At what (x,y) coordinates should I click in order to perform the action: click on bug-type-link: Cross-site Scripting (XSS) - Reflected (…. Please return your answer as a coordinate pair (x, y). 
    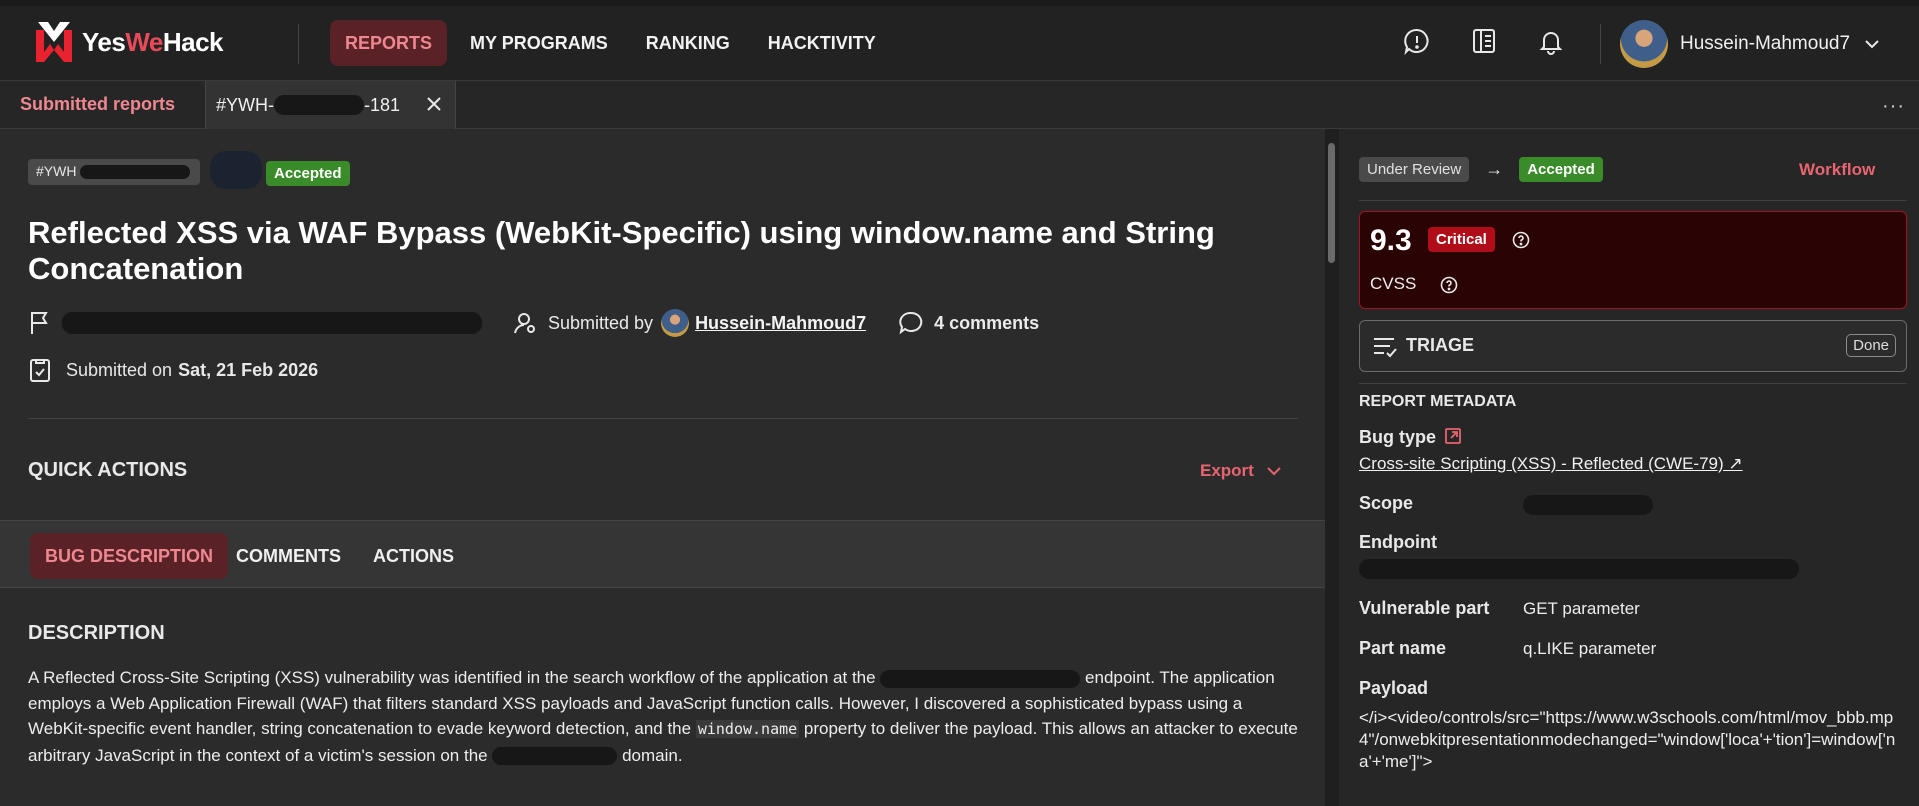
    Looking at the image, I should click on (1551, 464).